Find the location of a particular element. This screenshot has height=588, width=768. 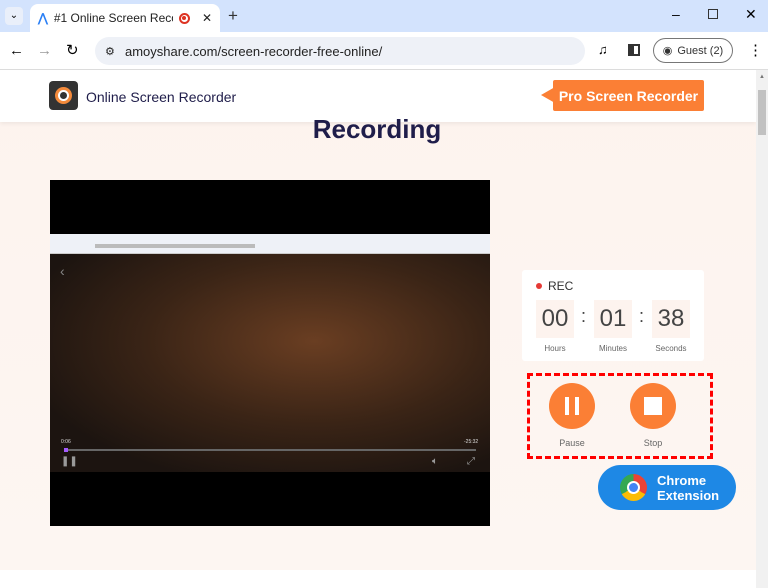

stop-label: Stop is located at coordinates (653, 443).